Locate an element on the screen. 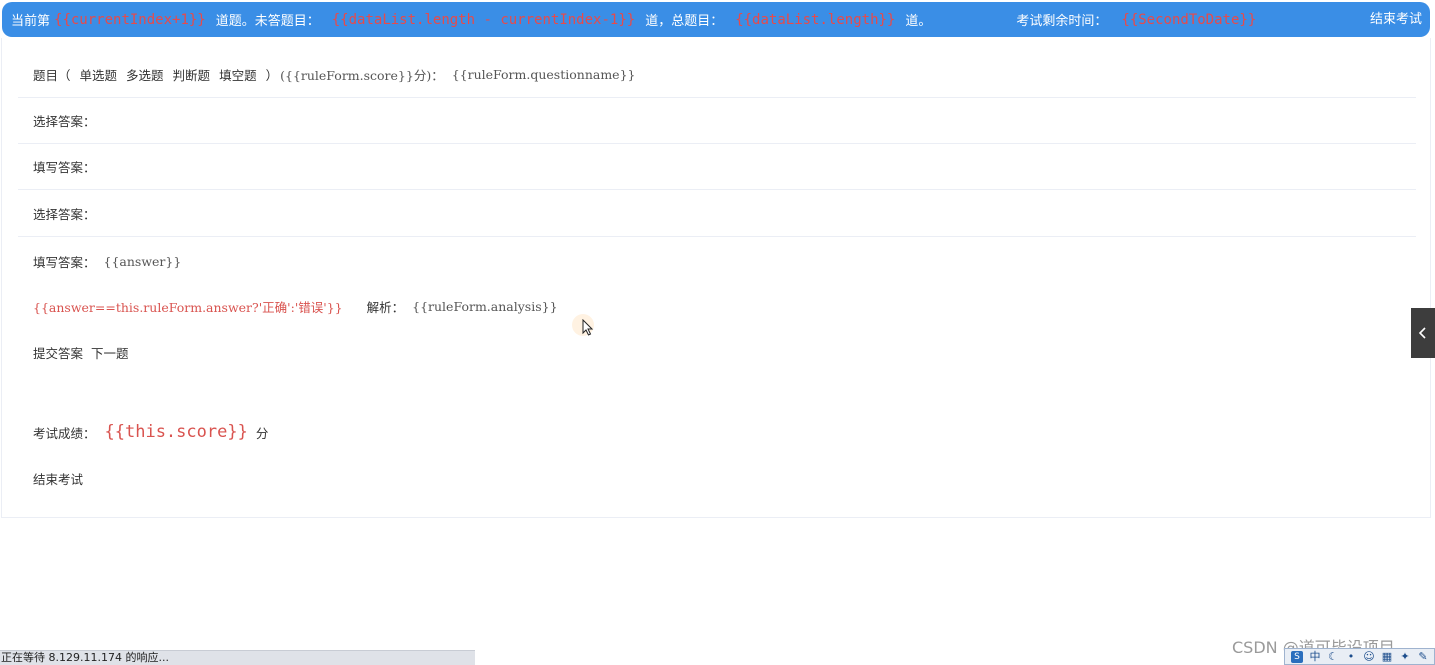 This screenshot has width=1435, height=665. punctuation-icon: • is located at coordinates (1351, 656).